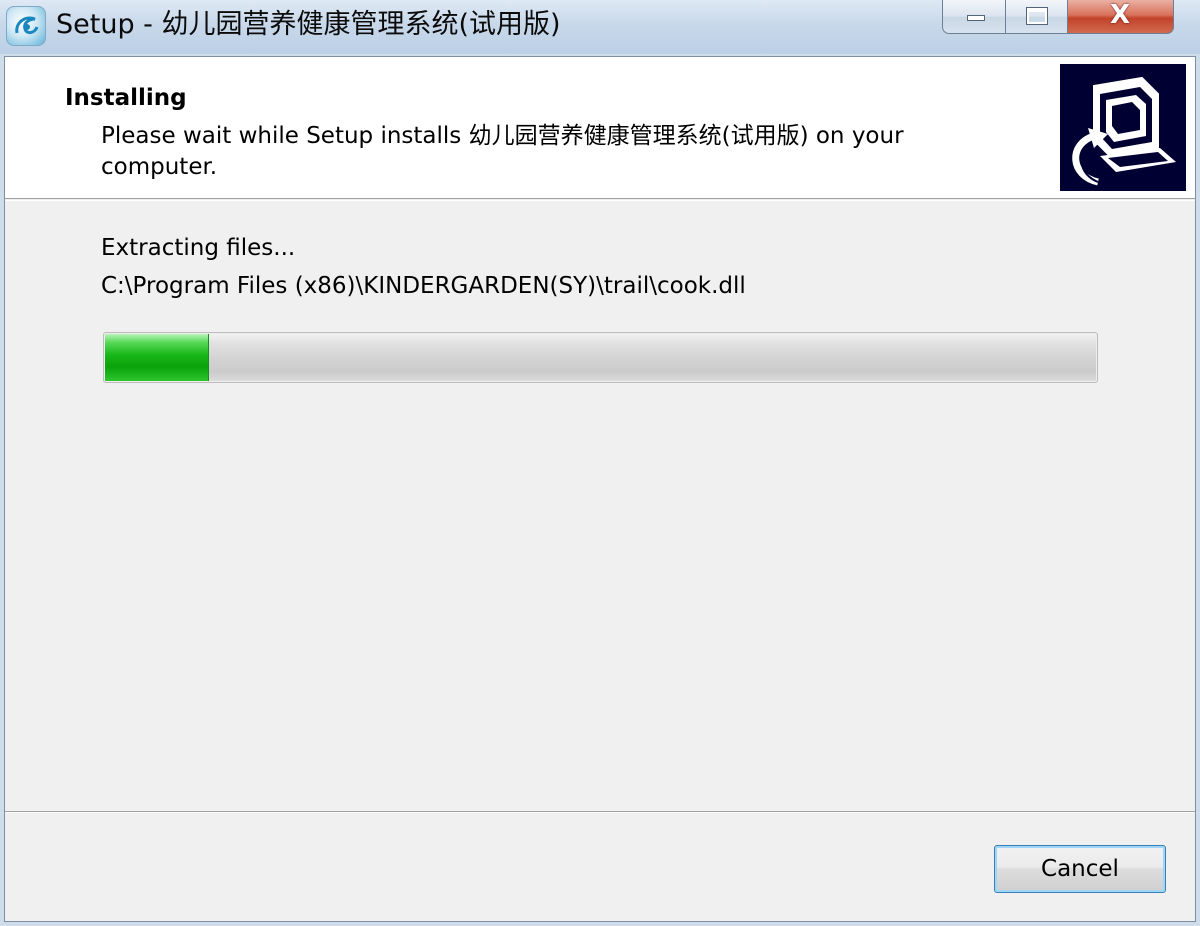 Image resolution: width=1200 pixels, height=926 pixels. I want to click on close-icon: X, so click(1120, 15).